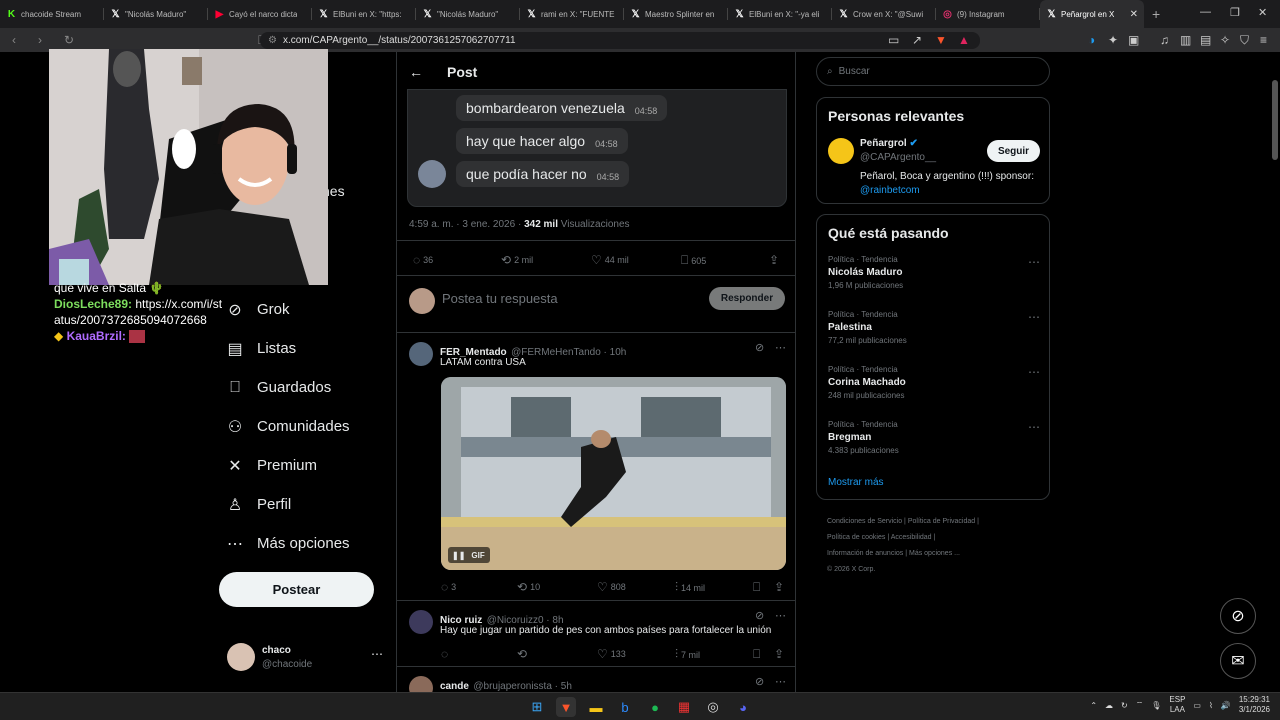 The height and width of the screenshot is (720, 1280). I want to click on sidebar-item-comunidades: ⚇ Comunidades, so click(305, 426).